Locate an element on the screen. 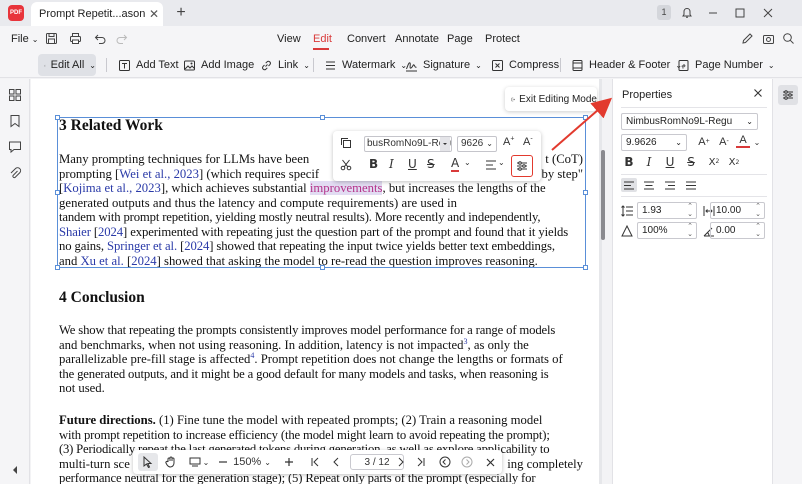  forward-icon is located at coordinates (467, 462).